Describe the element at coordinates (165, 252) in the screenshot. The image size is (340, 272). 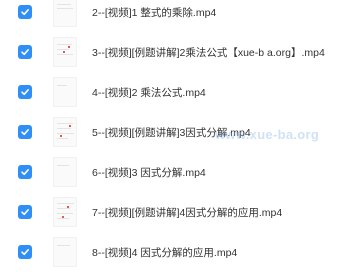
I see `file-name: 8--[视频]4 因式分解的应用.mp4` at that location.